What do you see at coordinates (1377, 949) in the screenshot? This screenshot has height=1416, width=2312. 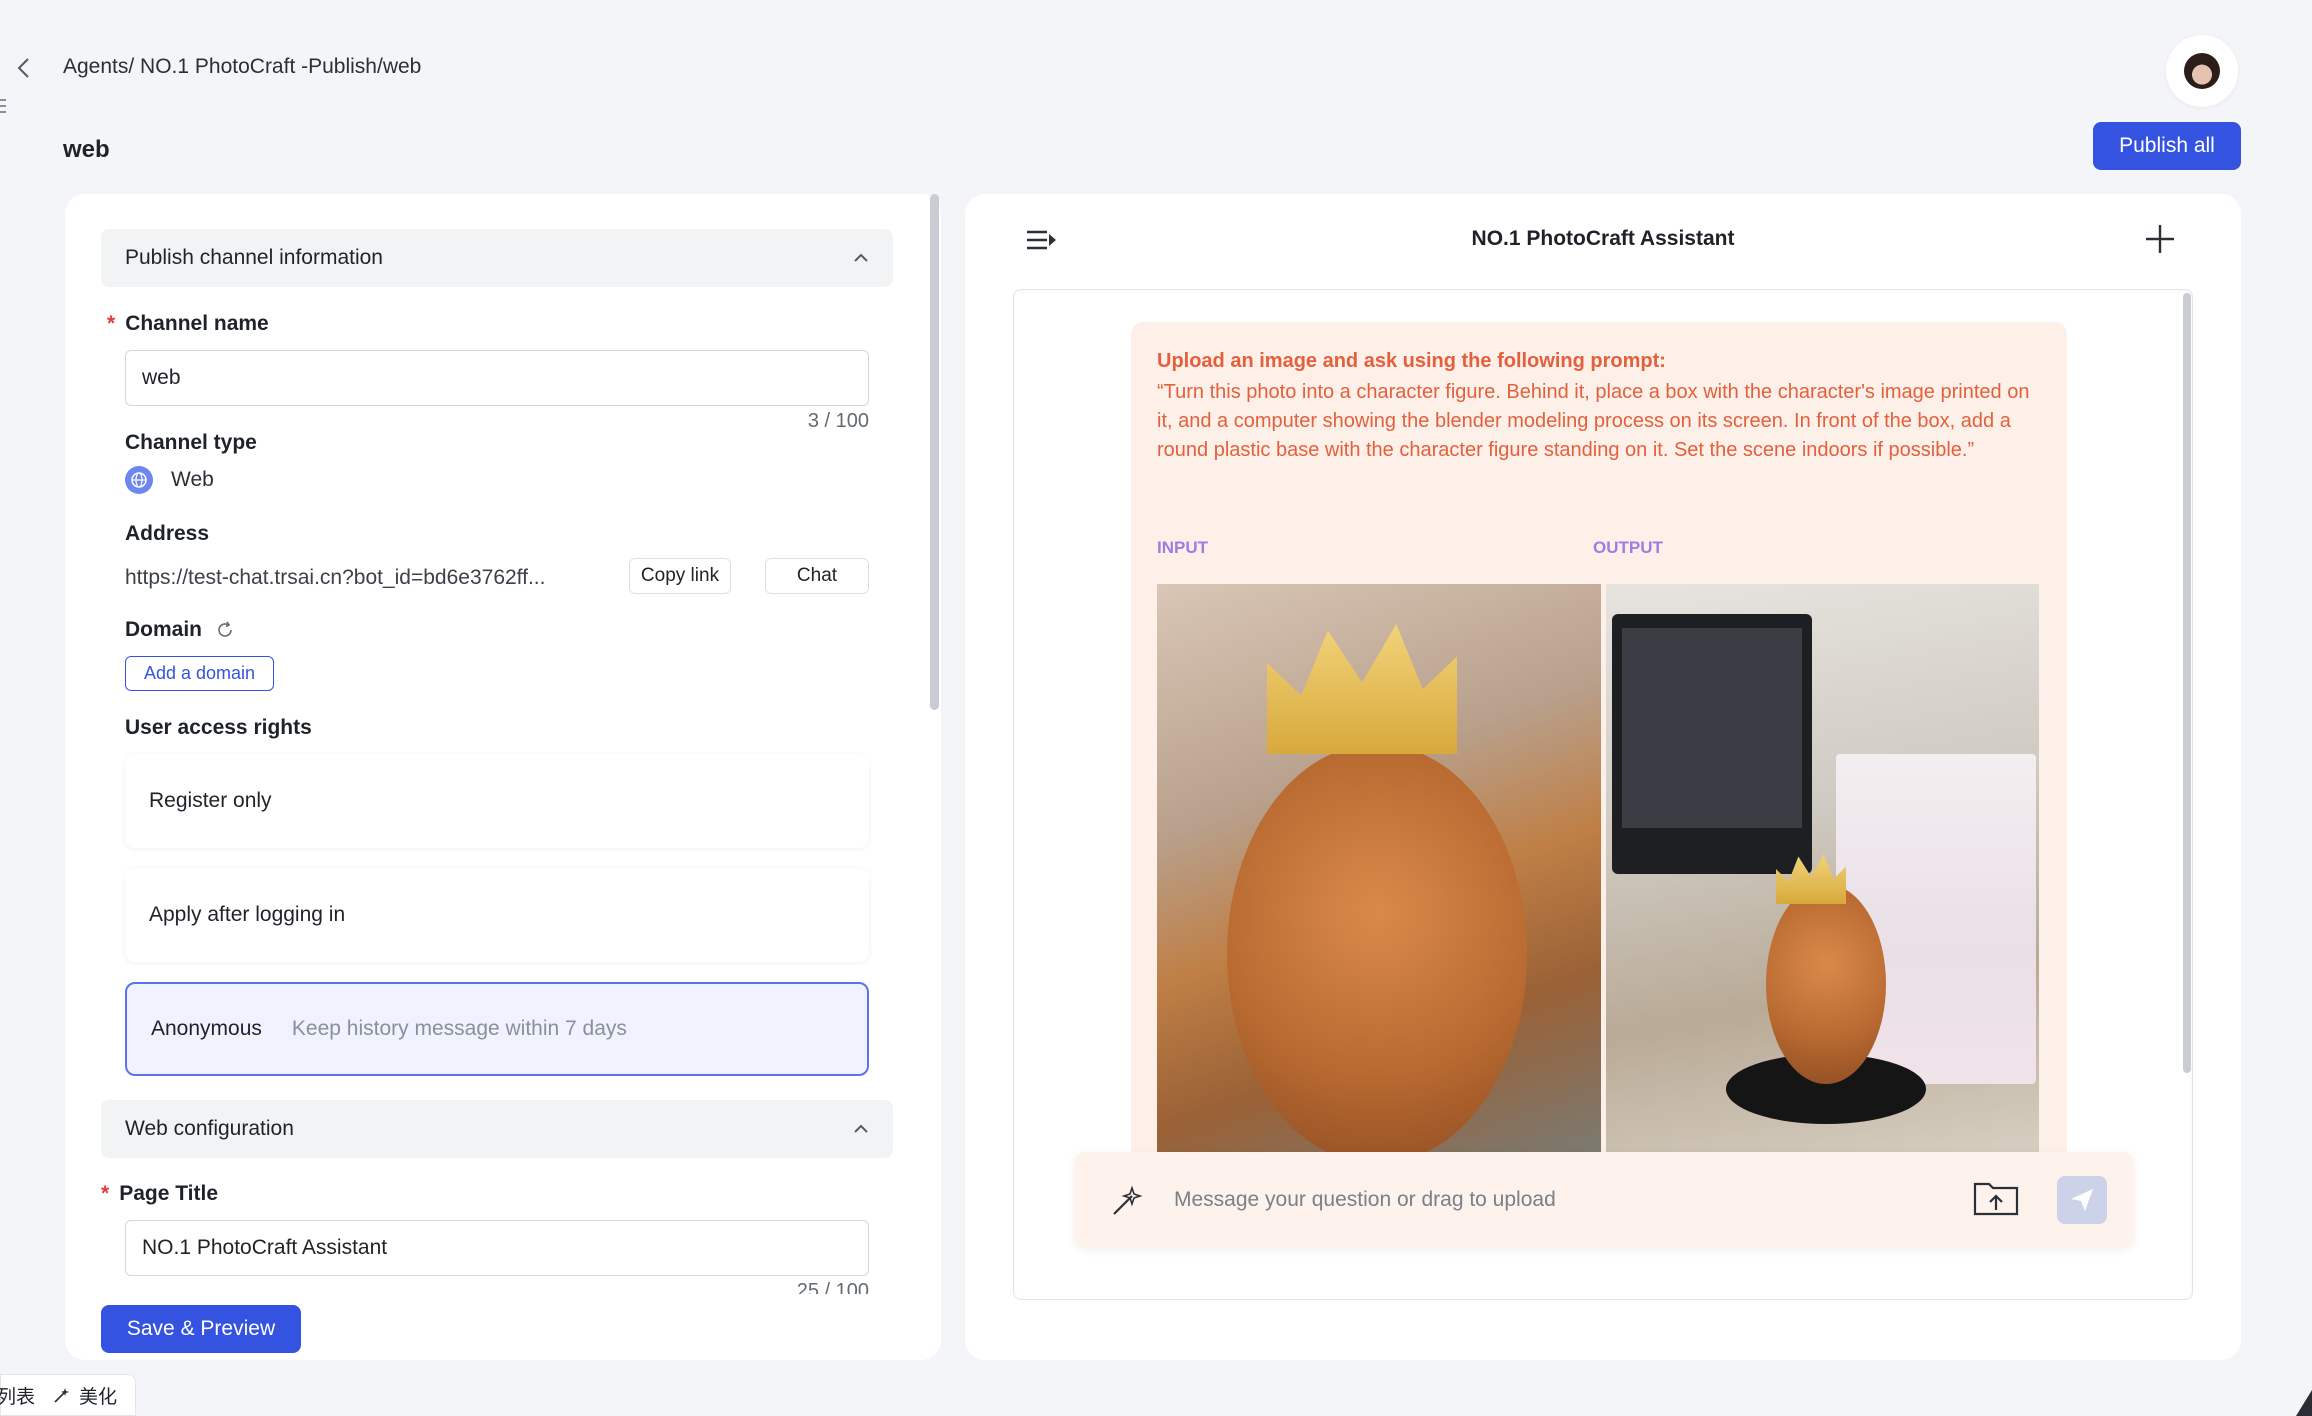 I see `cat-shape` at bounding box center [1377, 949].